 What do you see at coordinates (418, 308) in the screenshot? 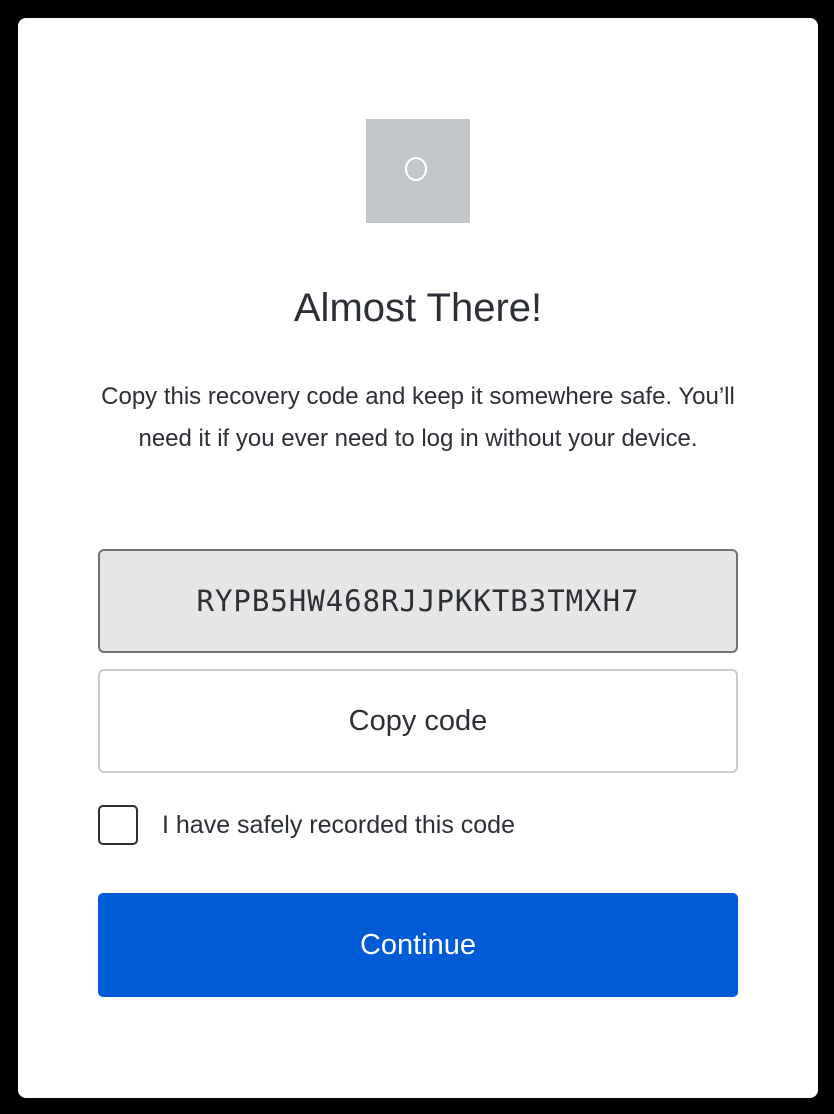
I see `page-title: Almost There!` at bounding box center [418, 308].